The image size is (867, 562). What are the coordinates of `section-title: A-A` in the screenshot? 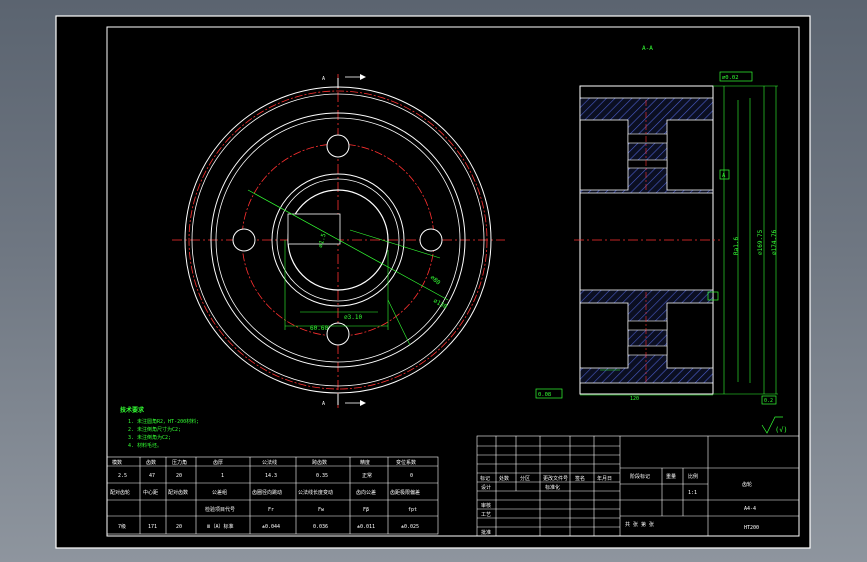 It's located at (647, 48).